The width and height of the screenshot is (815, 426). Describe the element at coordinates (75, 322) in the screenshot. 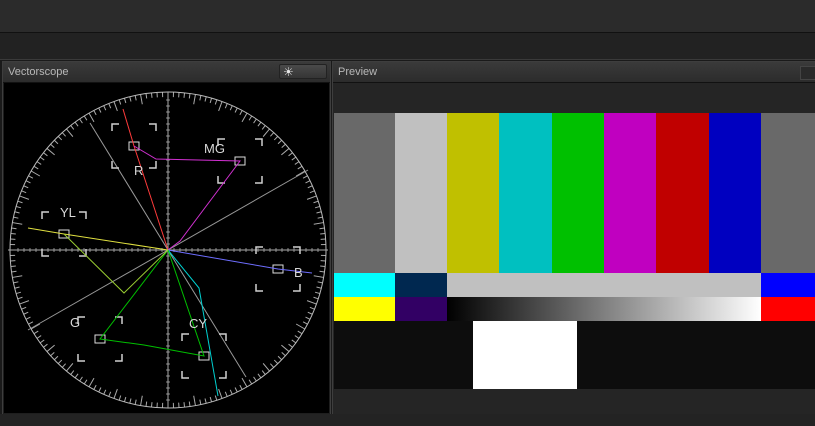

I see `label-g: G` at that location.